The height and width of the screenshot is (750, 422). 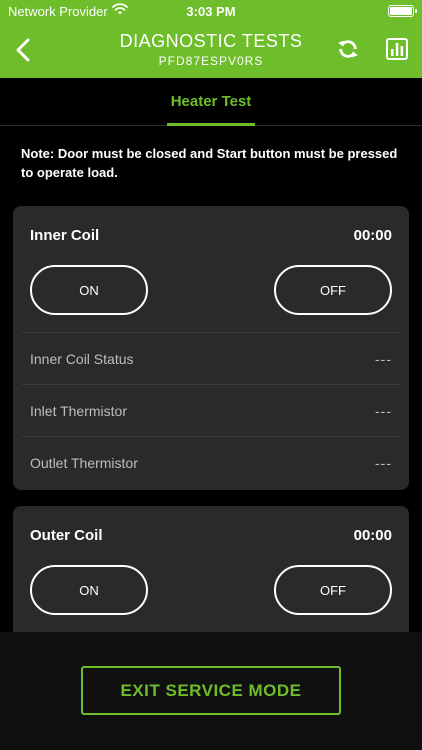 I want to click on tab-bar: Heater Test, so click(x=211, y=102).